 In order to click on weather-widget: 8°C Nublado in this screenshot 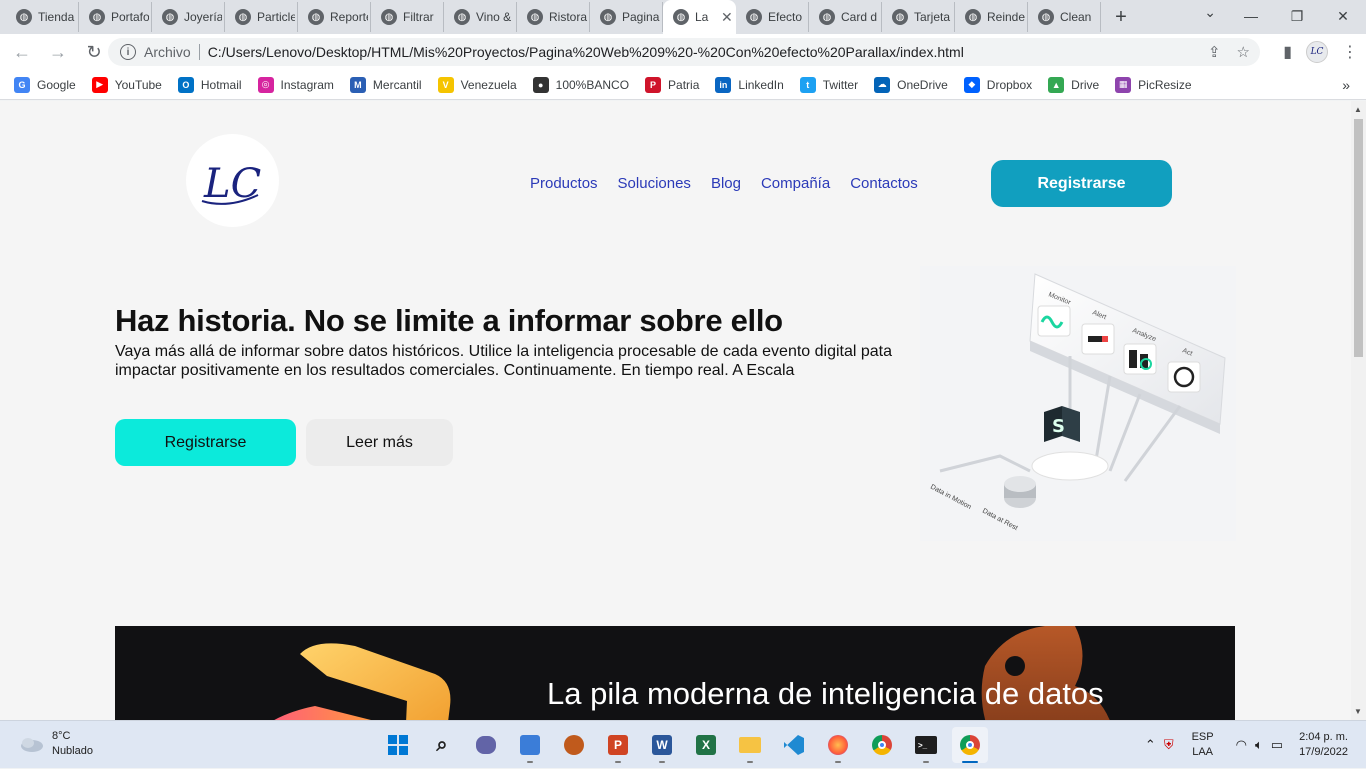, I will do `click(55, 744)`.